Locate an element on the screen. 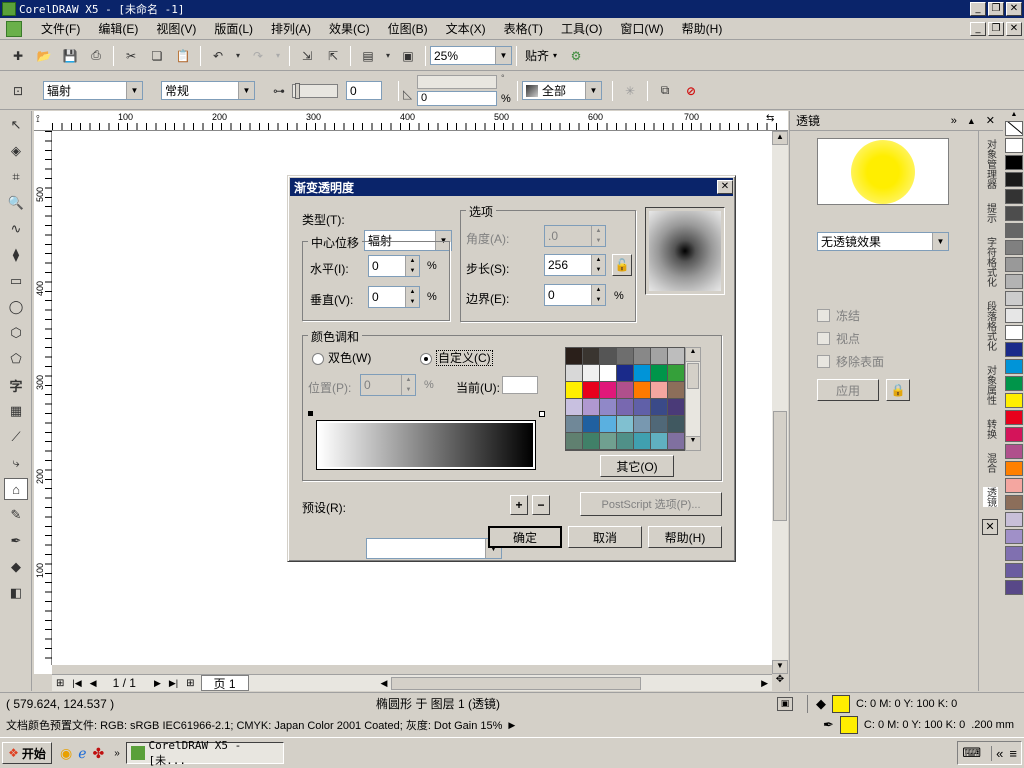 The image size is (1024, 768). interactive-fill-tool-icon: ◧ is located at coordinates (16, 593).